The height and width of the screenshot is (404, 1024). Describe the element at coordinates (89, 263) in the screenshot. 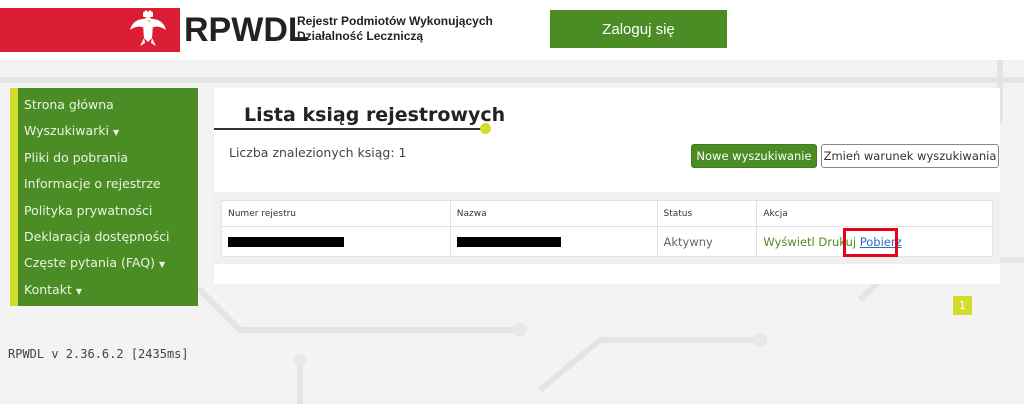

I see `sidebar-item-label: Częste pytania (FAQ)` at that location.